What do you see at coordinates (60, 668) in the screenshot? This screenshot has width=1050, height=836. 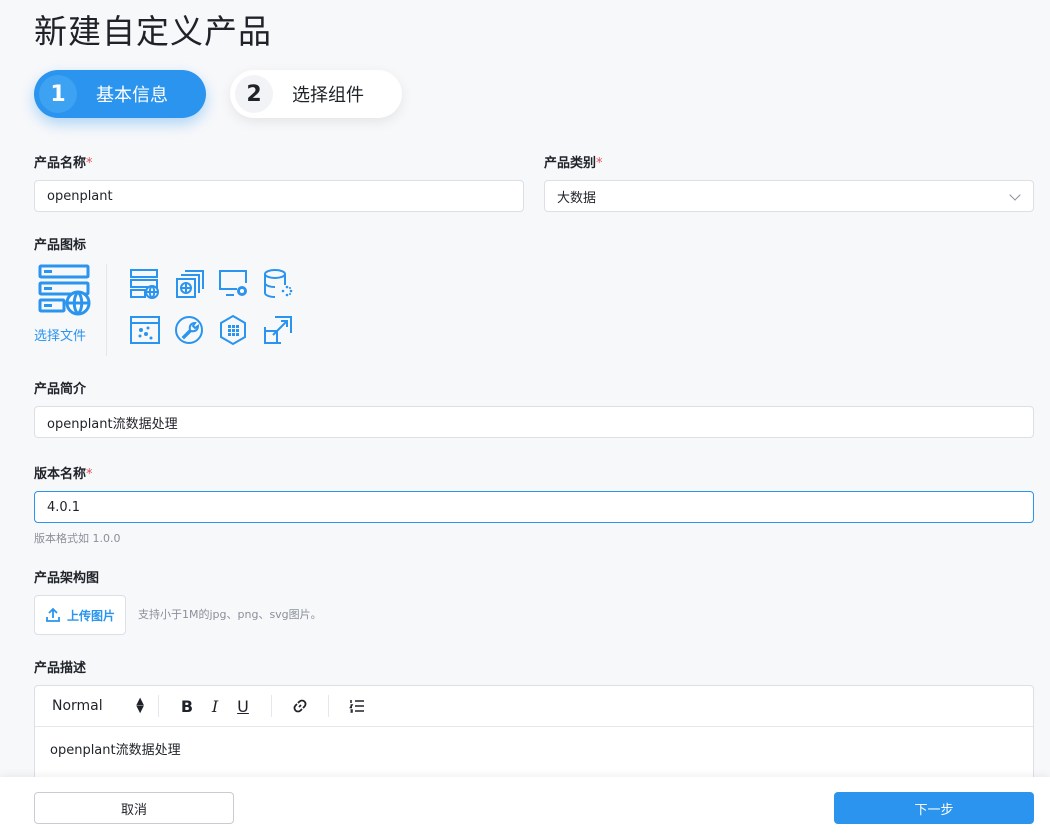 I see `description-label: 产品描述` at bounding box center [60, 668].